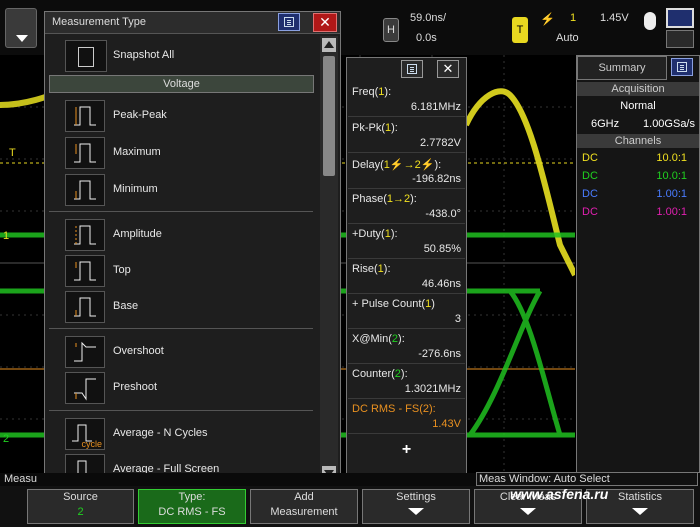  What do you see at coordinates (587, 479) in the screenshot?
I see `meas-window-indicator: Meas Window: Auto Select` at bounding box center [587, 479].